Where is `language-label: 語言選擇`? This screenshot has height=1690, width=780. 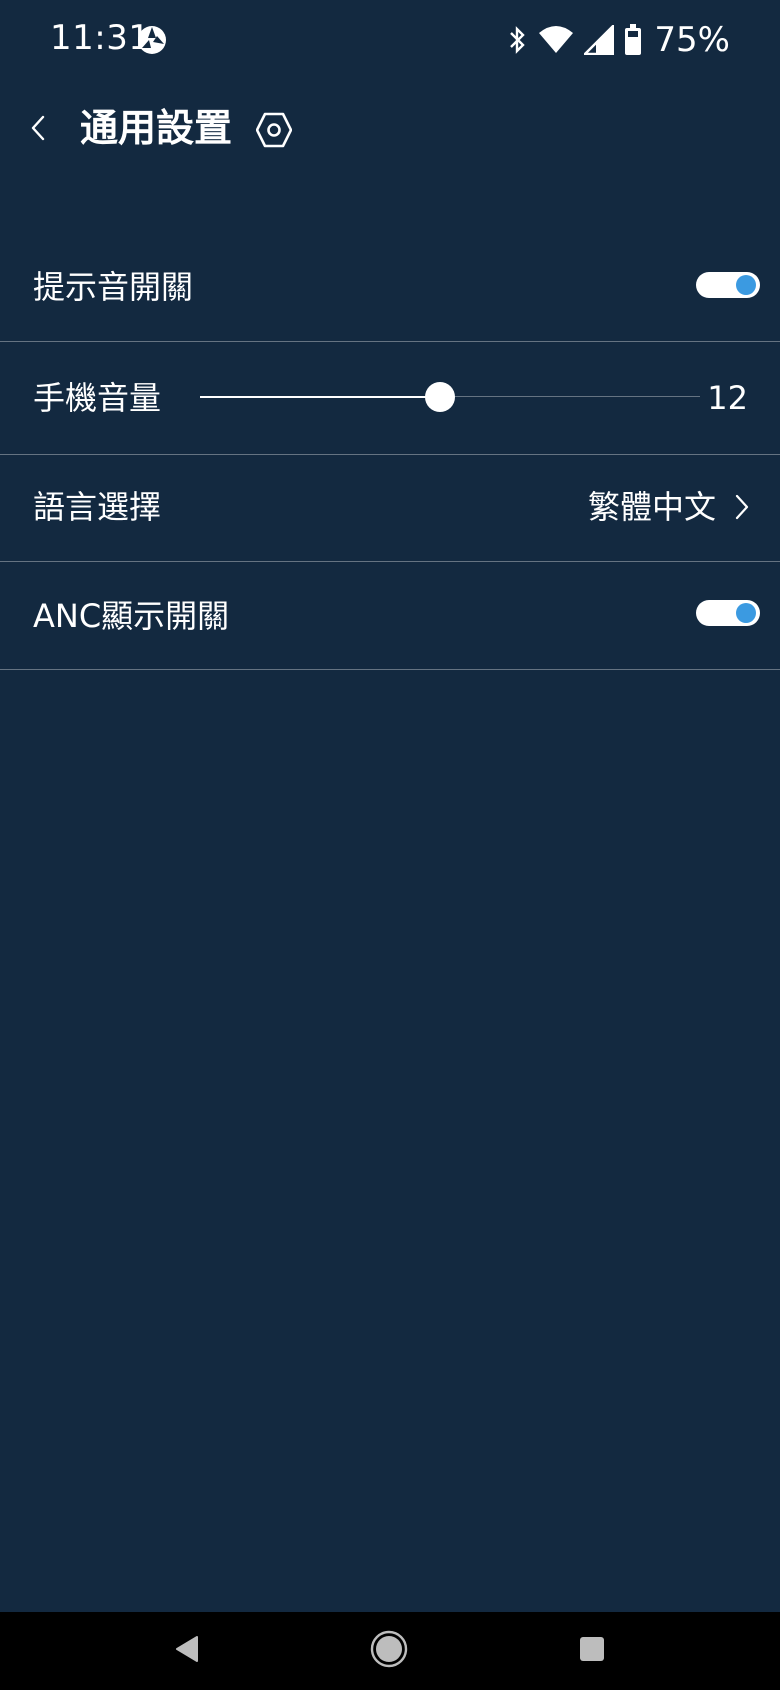
language-label: 語言選擇 is located at coordinates (97, 507).